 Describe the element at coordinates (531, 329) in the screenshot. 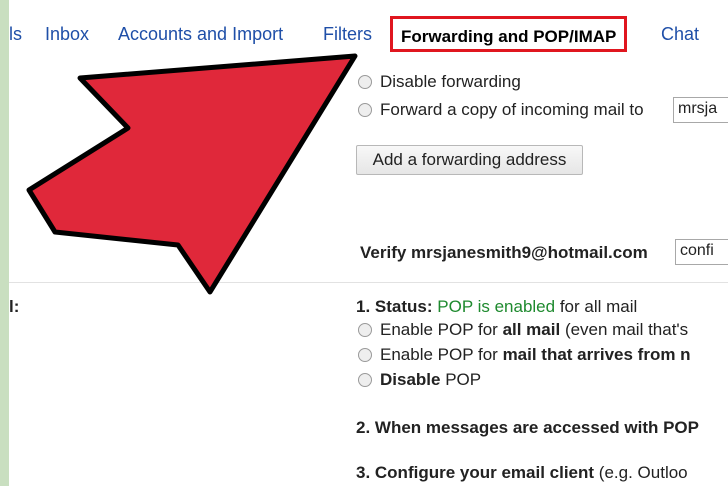

I see `pop-option1-bold: all mail` at that location.